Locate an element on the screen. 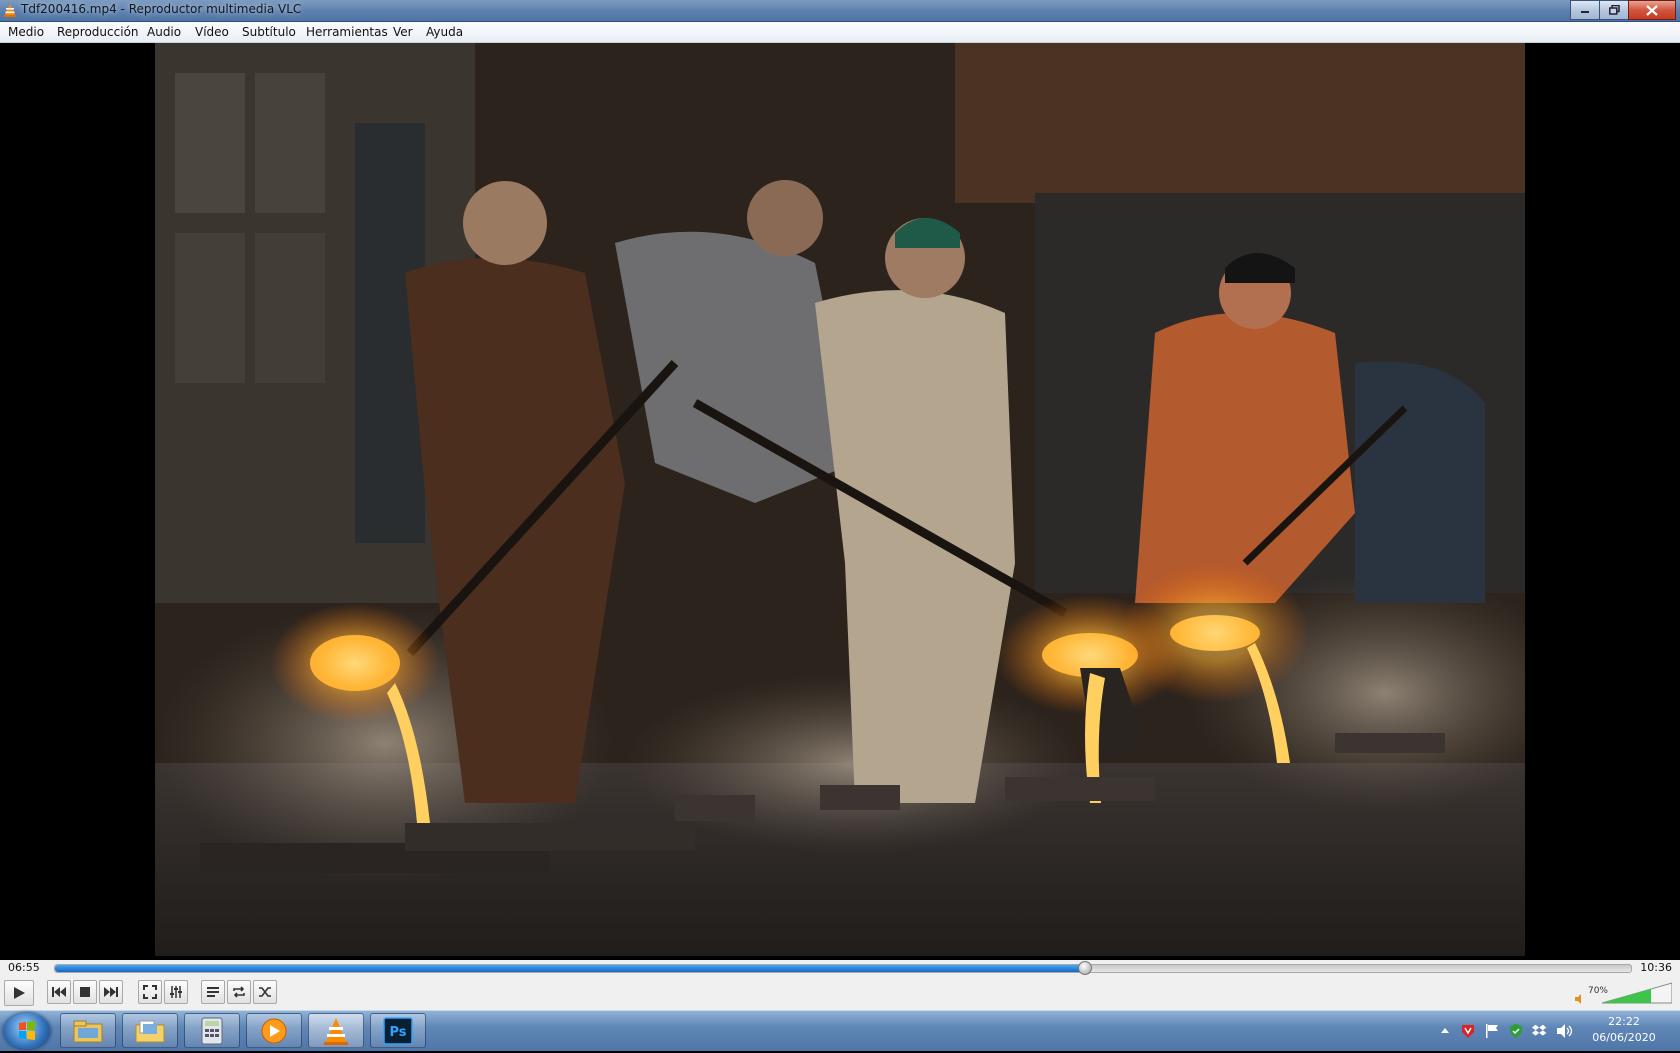 The height and width of the screenshot is (1053, 1680). antivirus-icon is located at coordinates (1468, 1031).